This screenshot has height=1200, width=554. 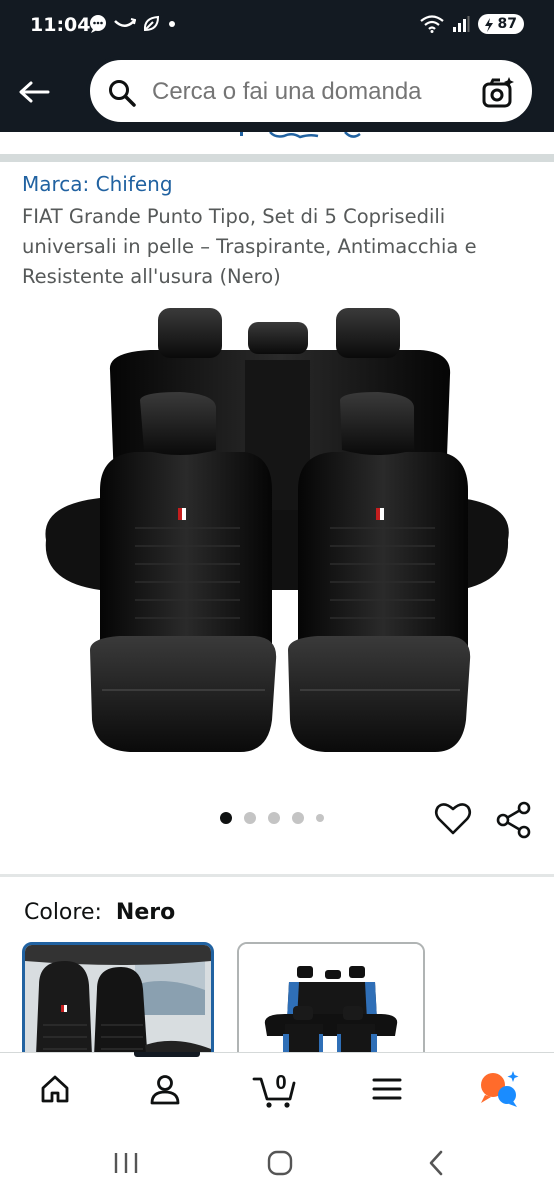 I want to click on cart-icon: 0, so click(x=274, y=1090).